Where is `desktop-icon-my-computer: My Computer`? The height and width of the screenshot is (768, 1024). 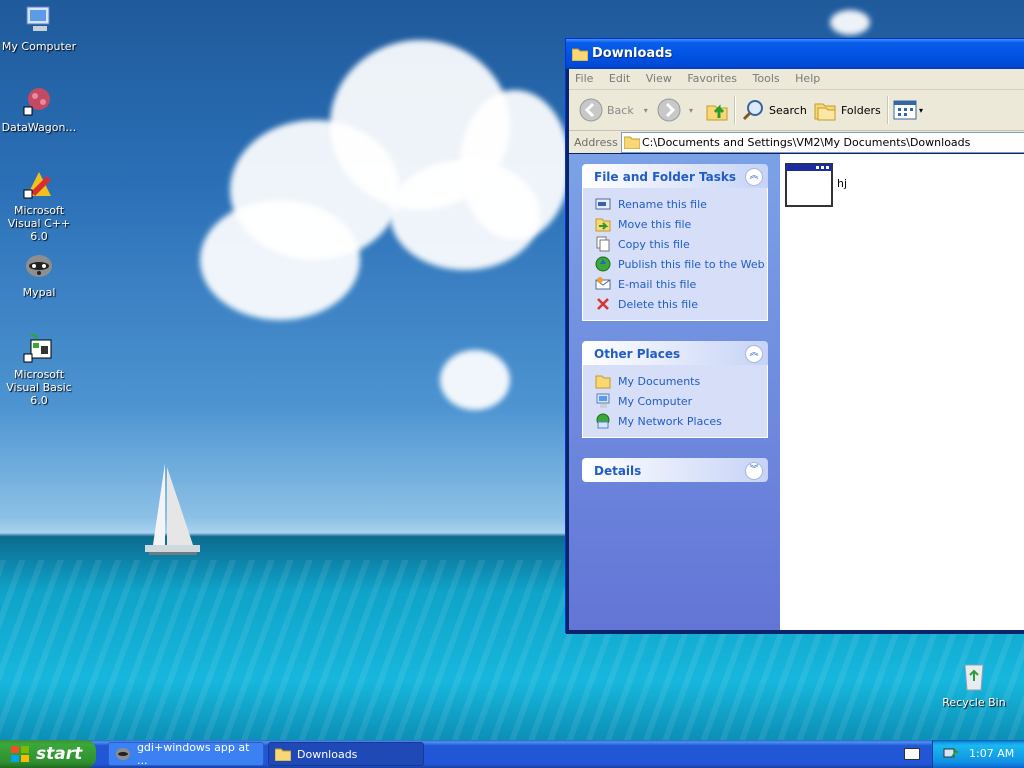
desktop-icon-my-computer: My Computer is located at coordinates (39, 28).